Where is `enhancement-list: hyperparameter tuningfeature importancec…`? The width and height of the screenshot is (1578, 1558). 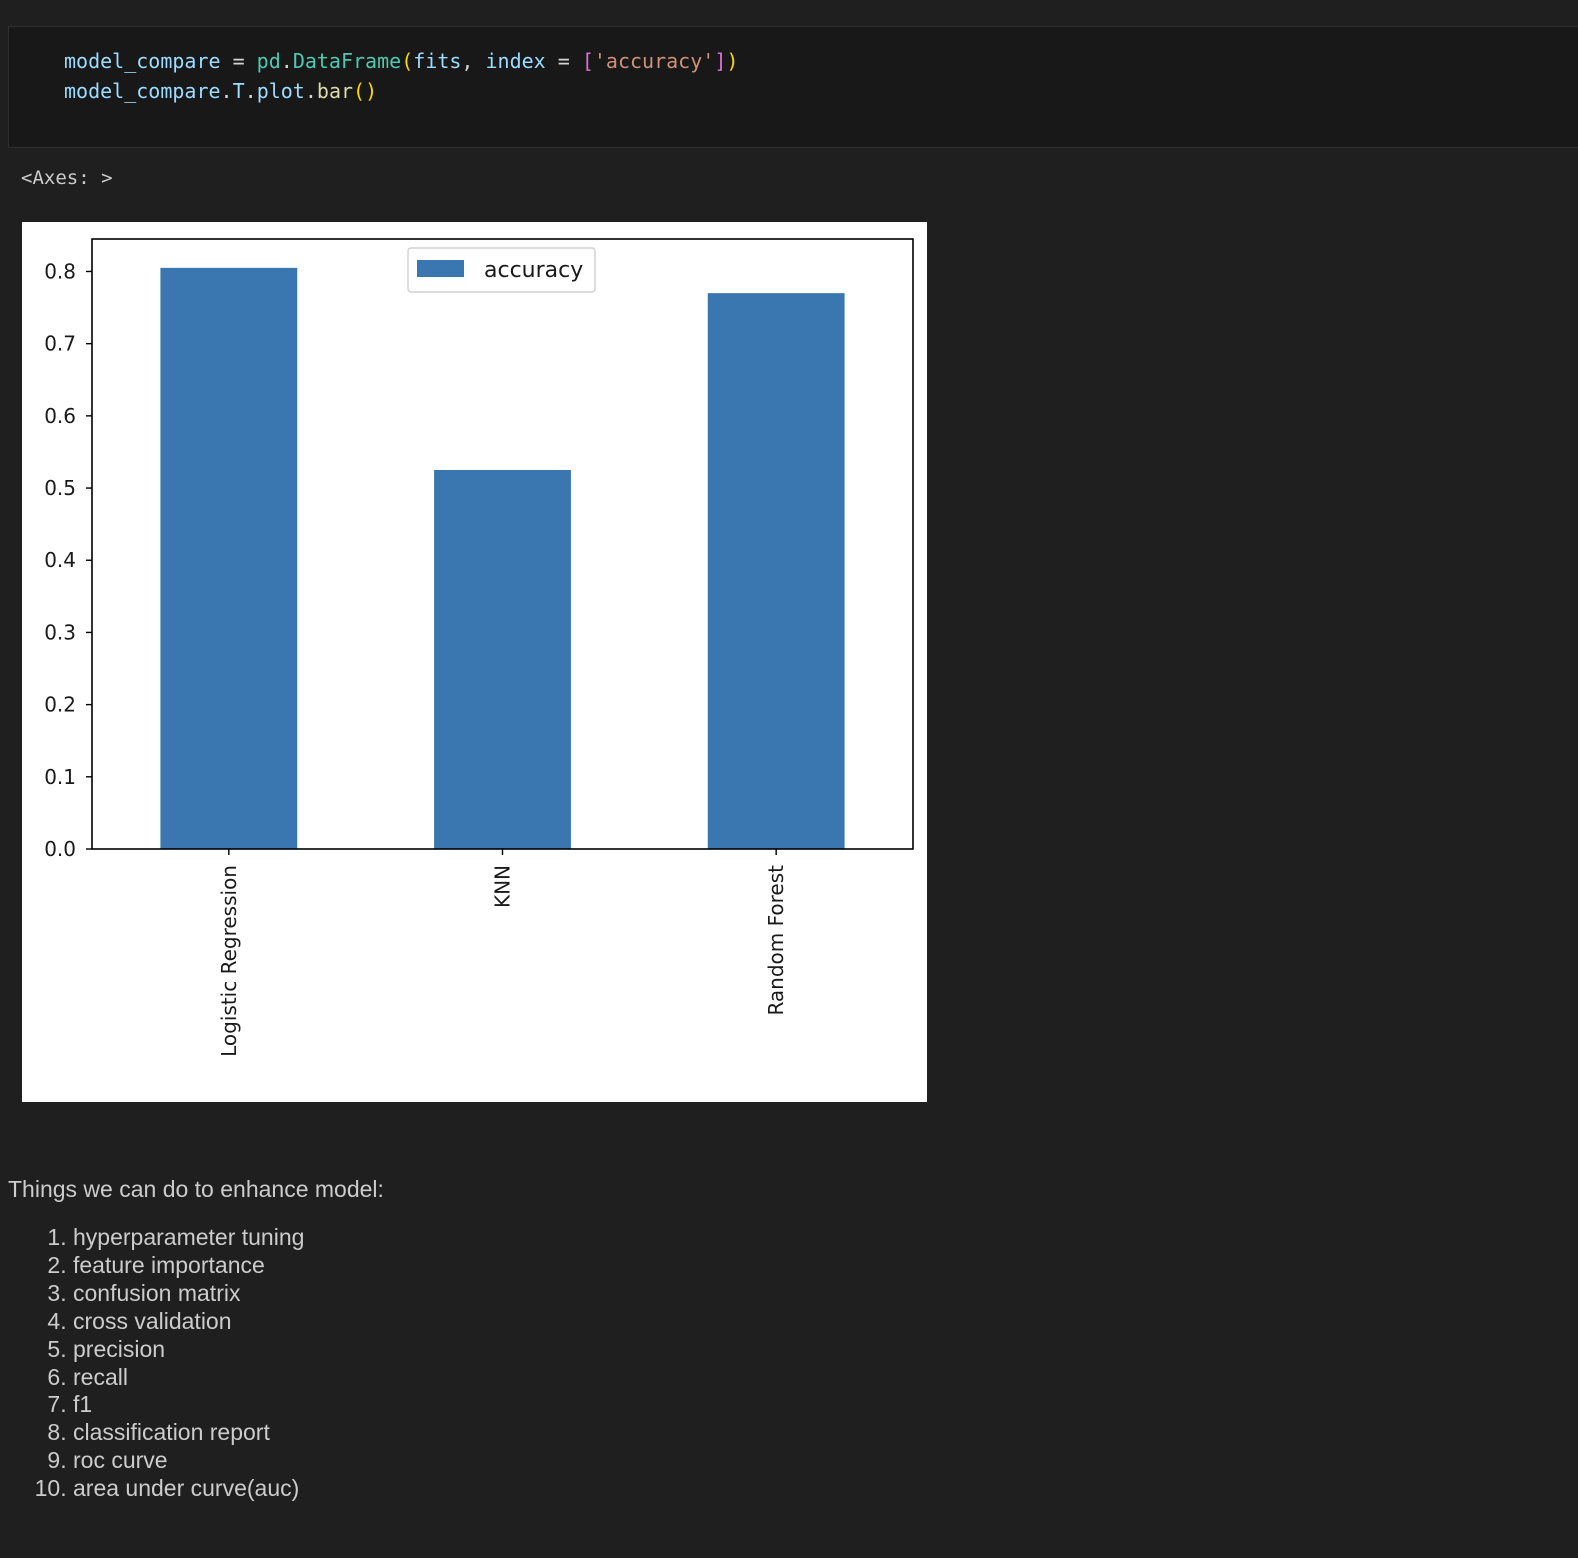 enhancement-list: hyperparameter tuningfeature importancec… is located at coordinates (196, 1363).